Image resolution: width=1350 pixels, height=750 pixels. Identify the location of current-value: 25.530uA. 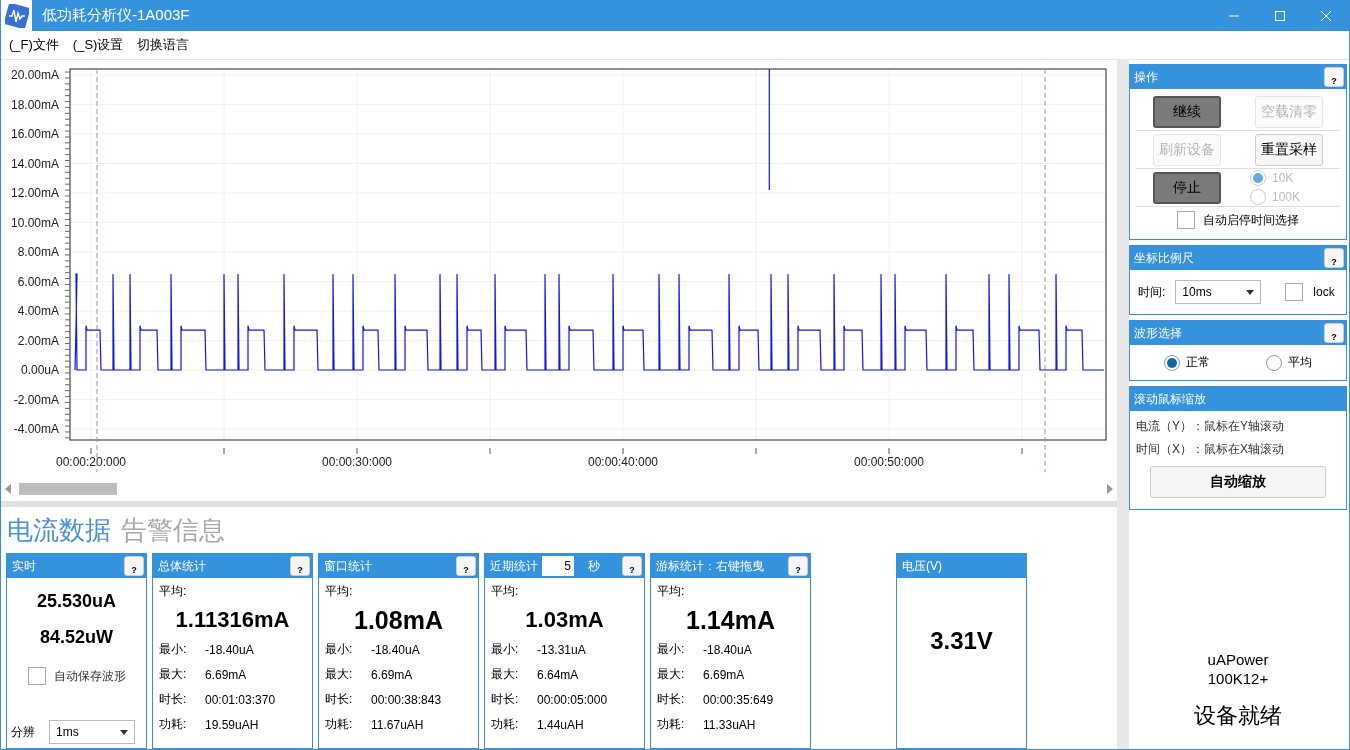
(76, 602).